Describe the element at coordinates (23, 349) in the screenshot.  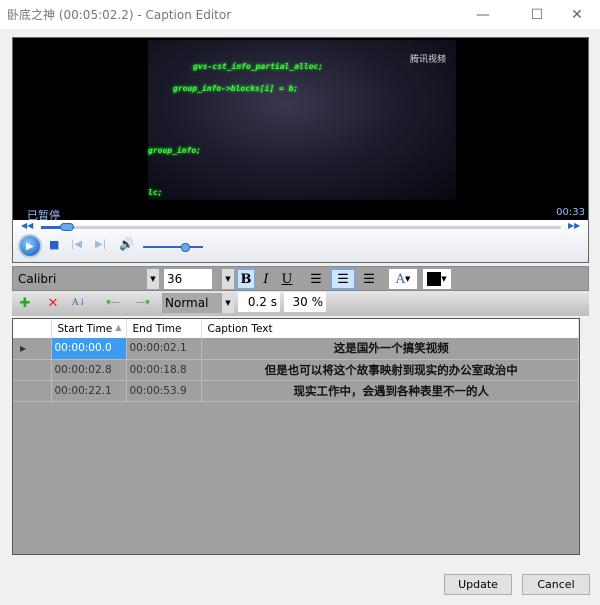
I see `current-row-icon: ▶` at that location.